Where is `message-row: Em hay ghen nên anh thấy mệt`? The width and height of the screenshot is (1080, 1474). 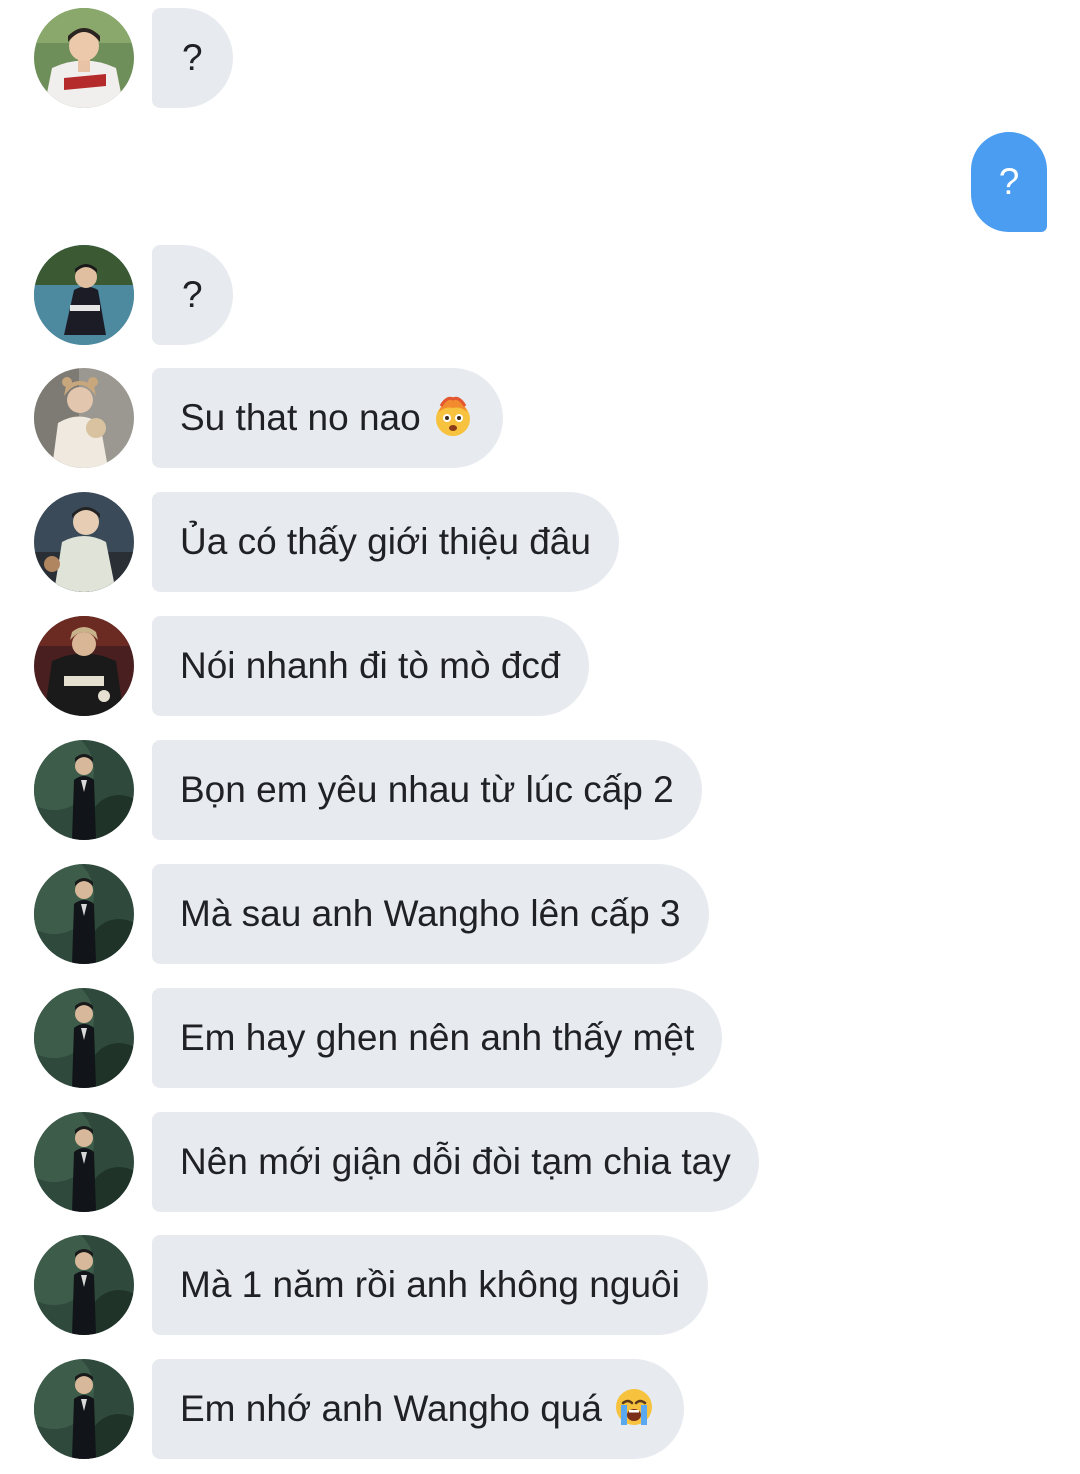 message-row: Em hay ghen nên anh thấy mệt is located at coordinates (540, 1038).